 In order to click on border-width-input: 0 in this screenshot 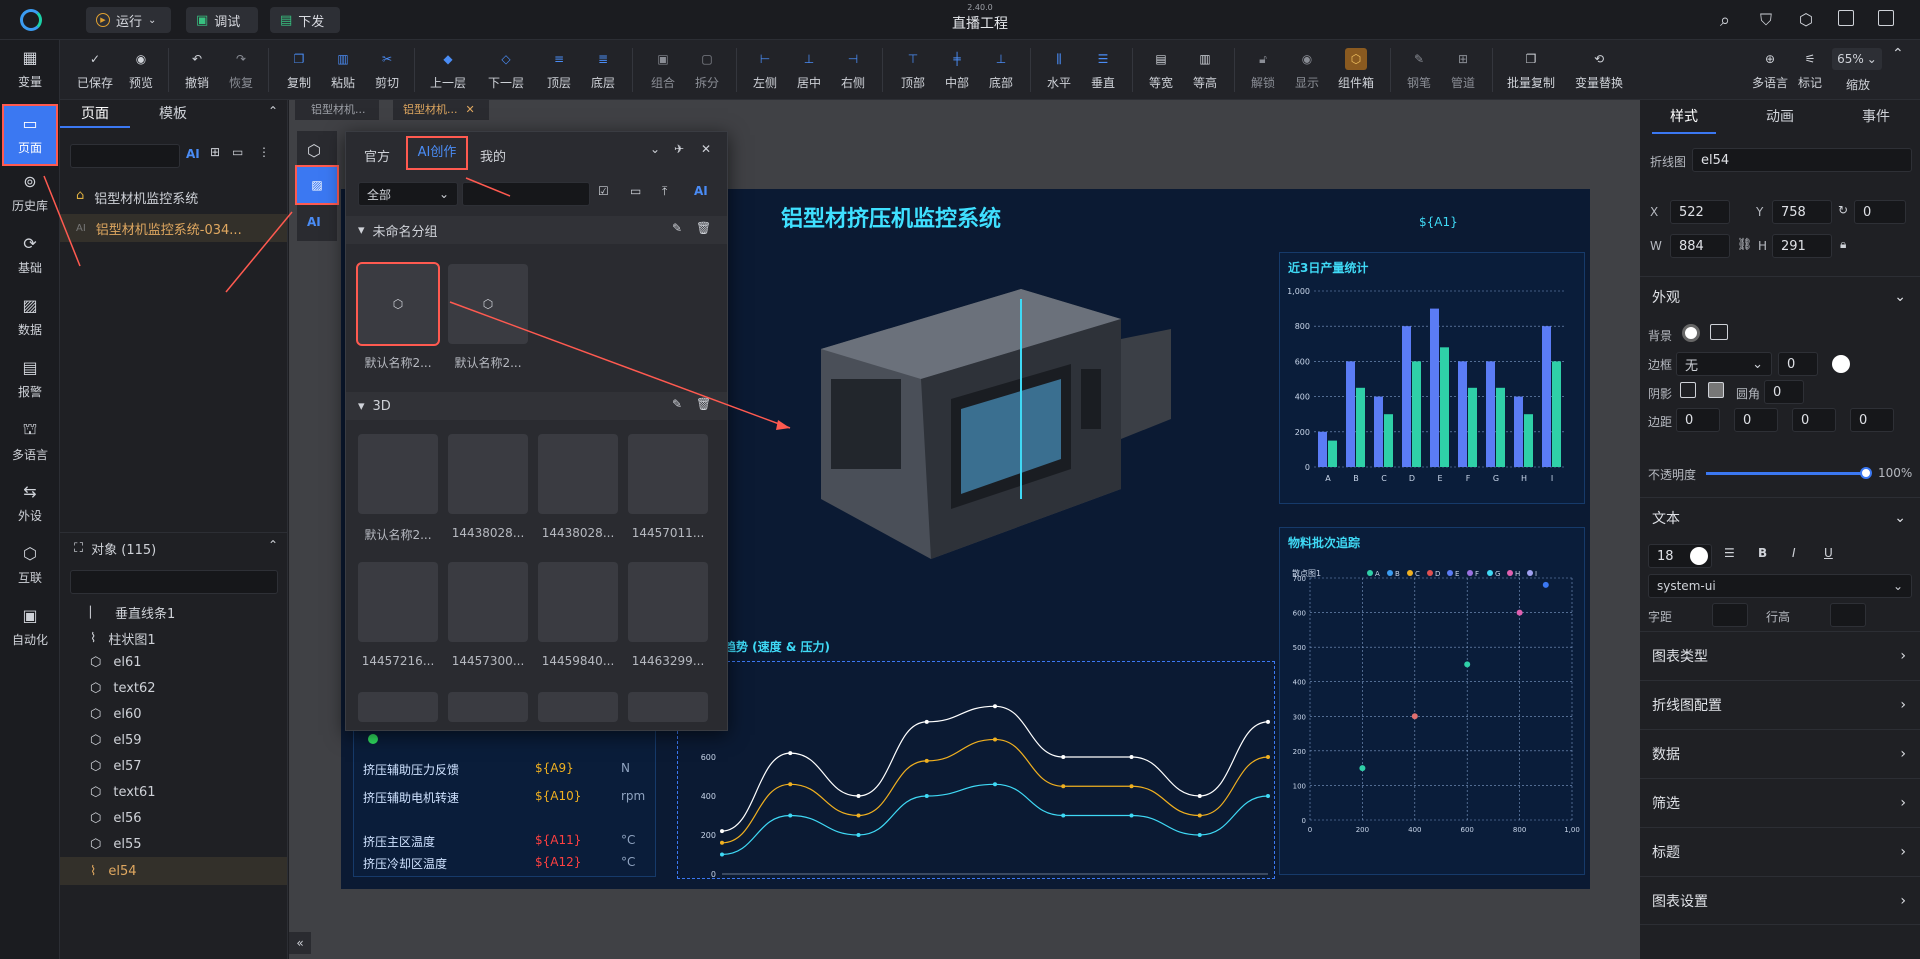, I will do `click(1798, 364)`.